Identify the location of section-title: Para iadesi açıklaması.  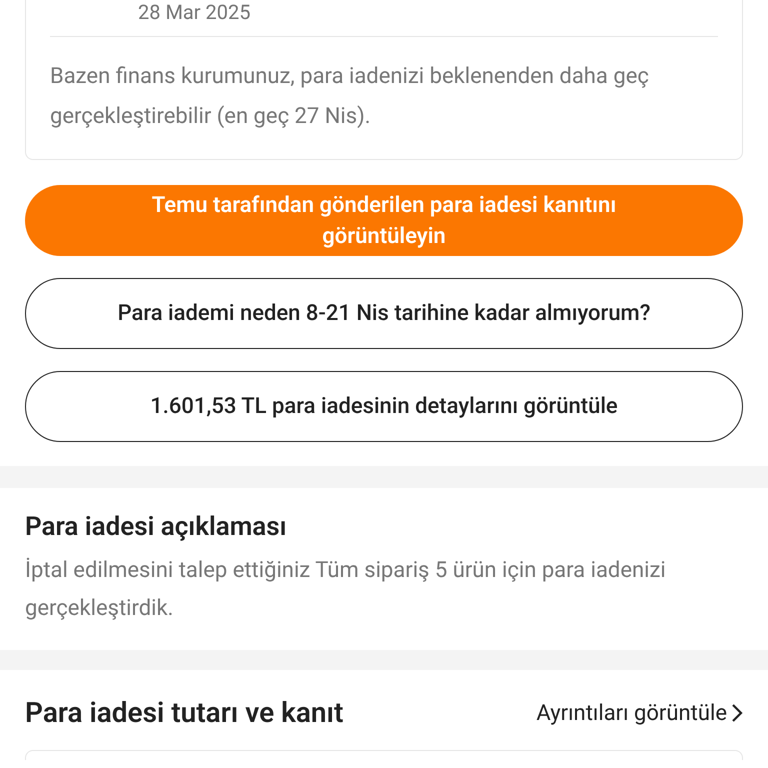
(156, 527).